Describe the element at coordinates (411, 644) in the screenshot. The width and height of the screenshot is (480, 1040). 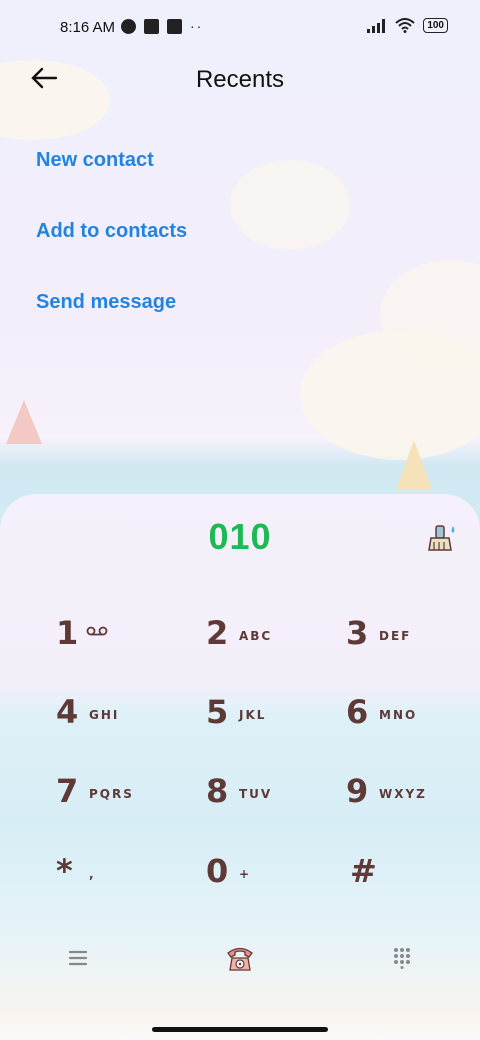
I see `key-3: 3 DEF` at that location.